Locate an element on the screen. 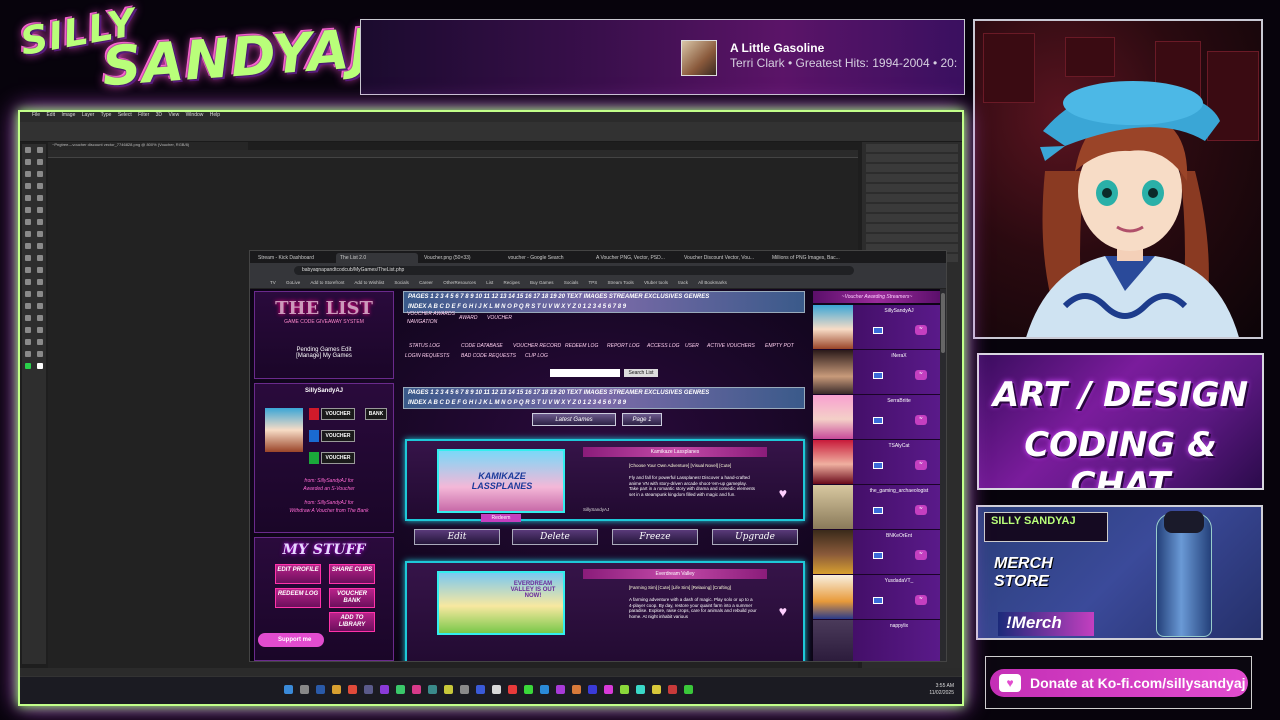  game-thumbnail: KAMIKAZE LASSPLANES is located at coordinates (501, 481).